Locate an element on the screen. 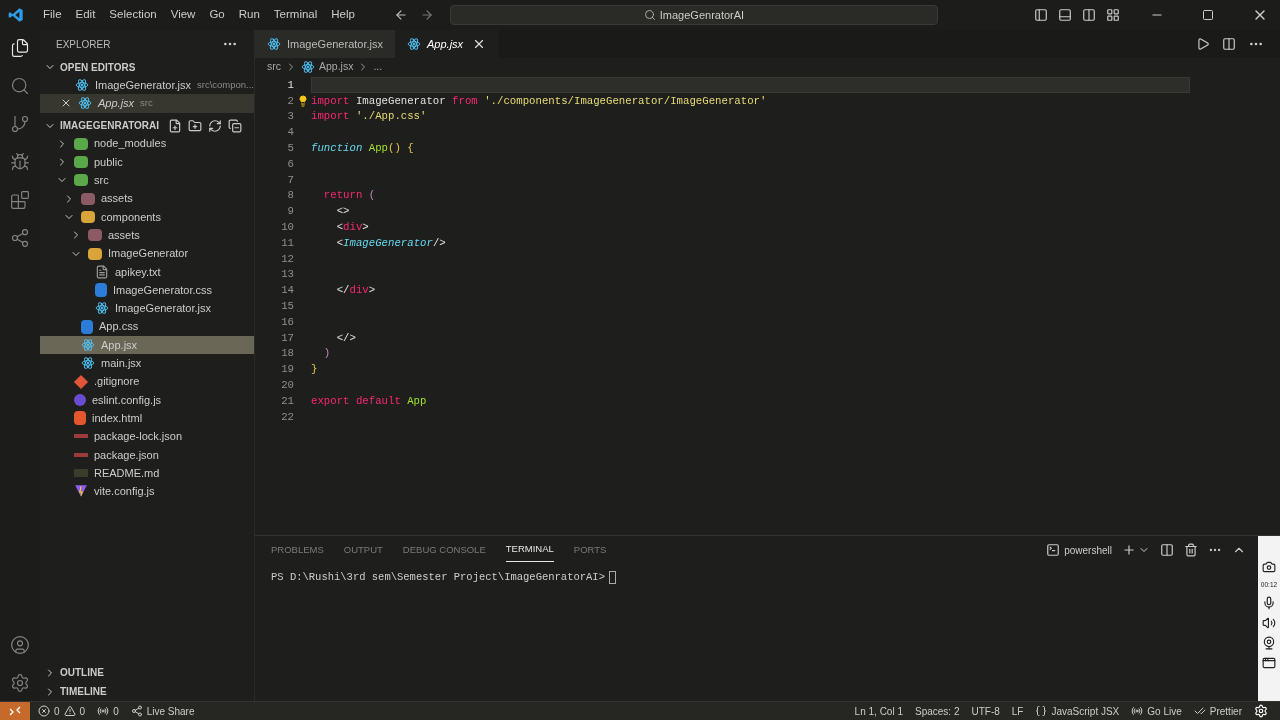  camera-icon is located at coordinates (1269, 567).